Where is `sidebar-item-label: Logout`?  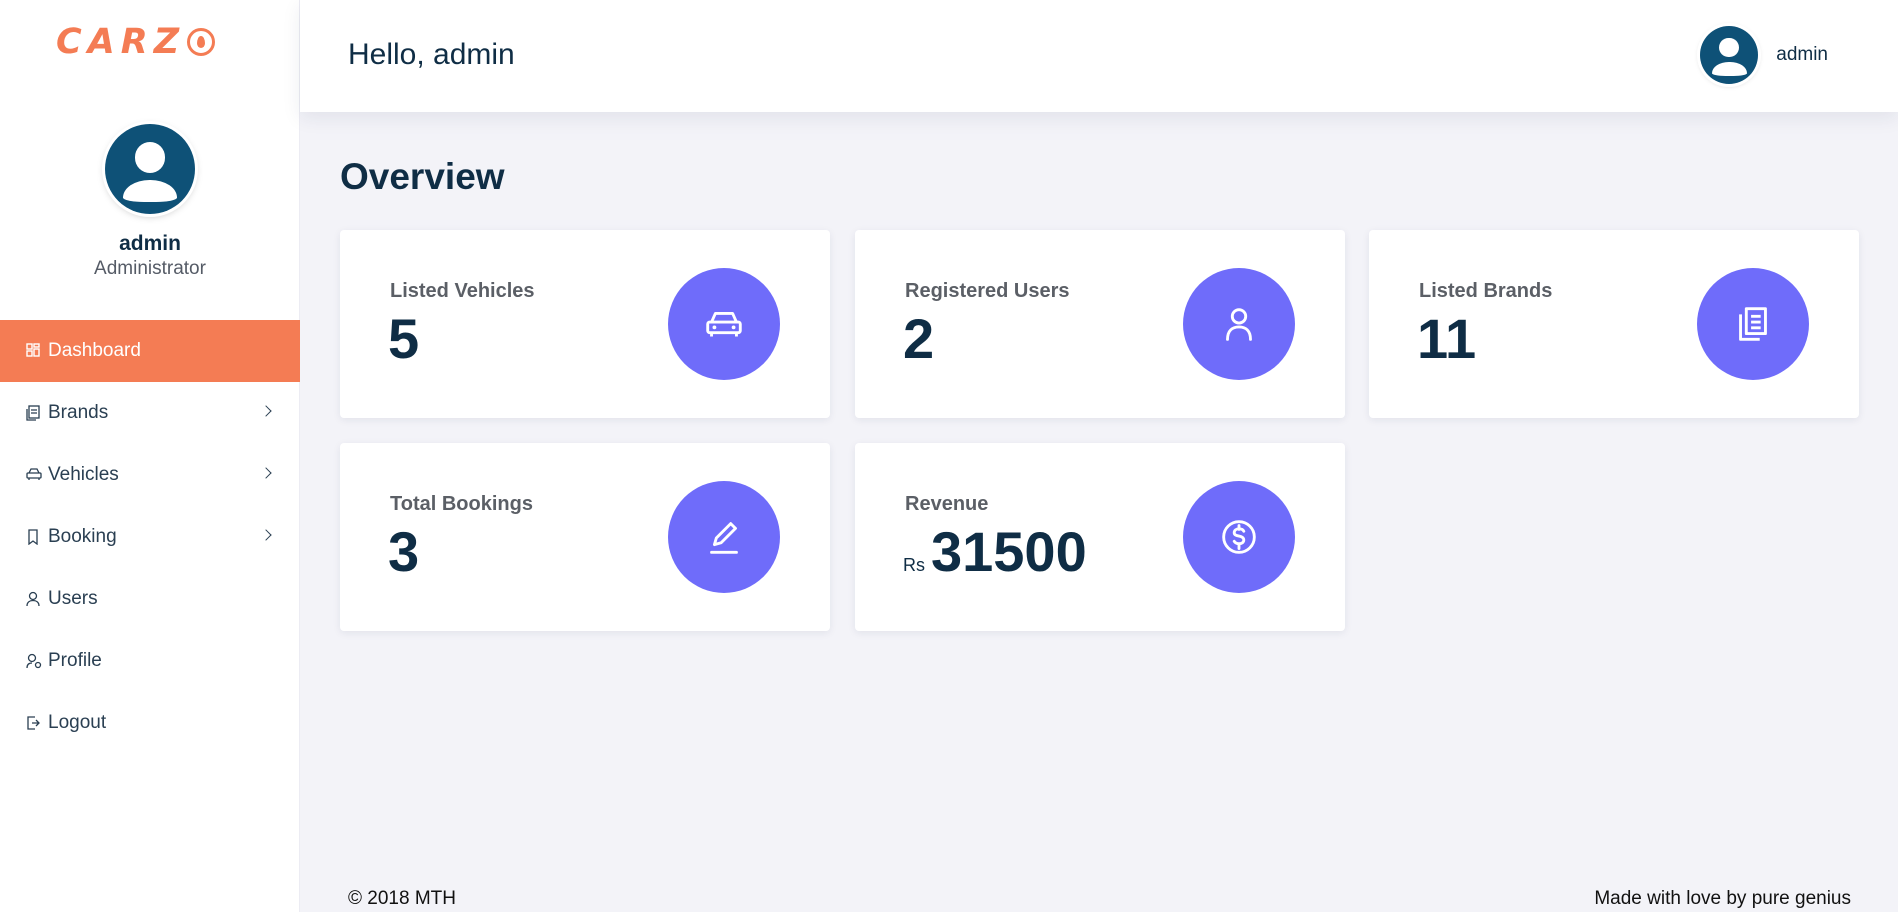
sidebar-item-label: Logout is located at coordinates (77, 722).